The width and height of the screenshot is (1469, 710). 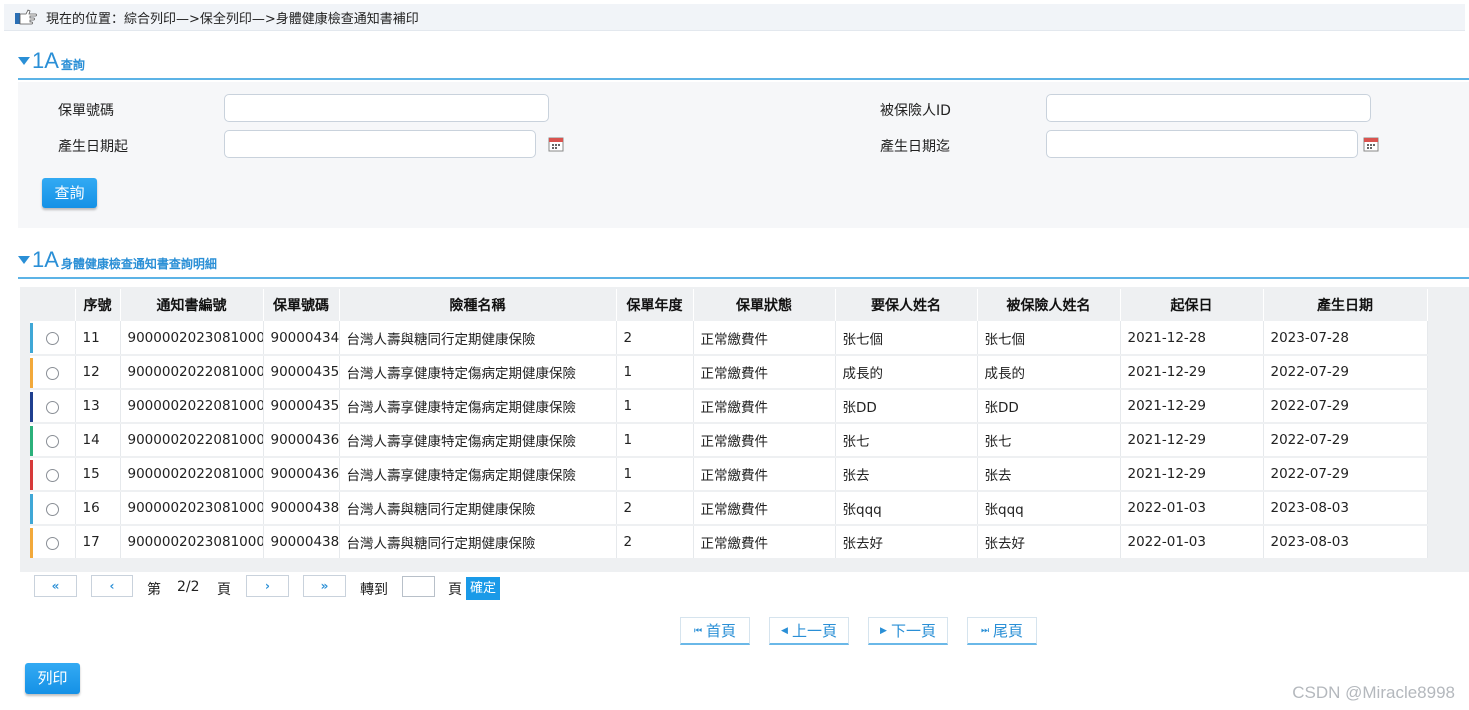 What do you see at coordinates (906, 406) in the screenshot?
I see `cell-applicant: 张DD` at bounding box center [906, 406].